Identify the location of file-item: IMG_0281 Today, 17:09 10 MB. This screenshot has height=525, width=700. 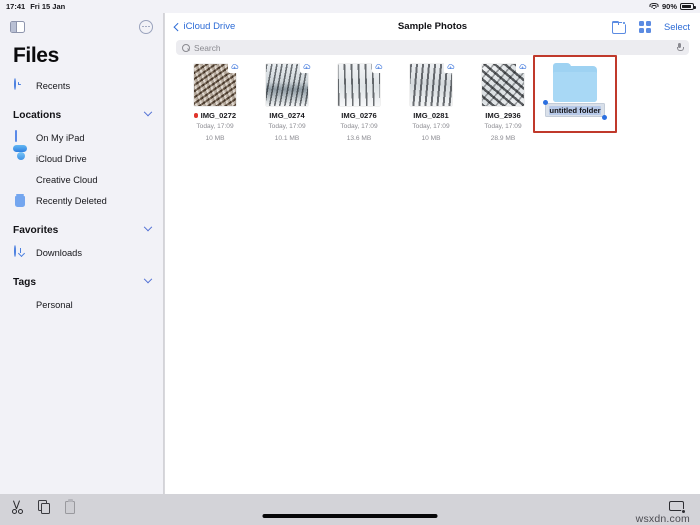
(431, 102).